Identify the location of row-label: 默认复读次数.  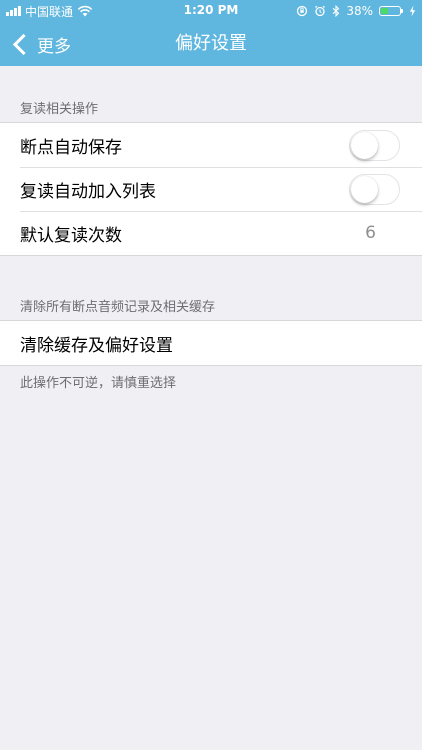
(71, 235).